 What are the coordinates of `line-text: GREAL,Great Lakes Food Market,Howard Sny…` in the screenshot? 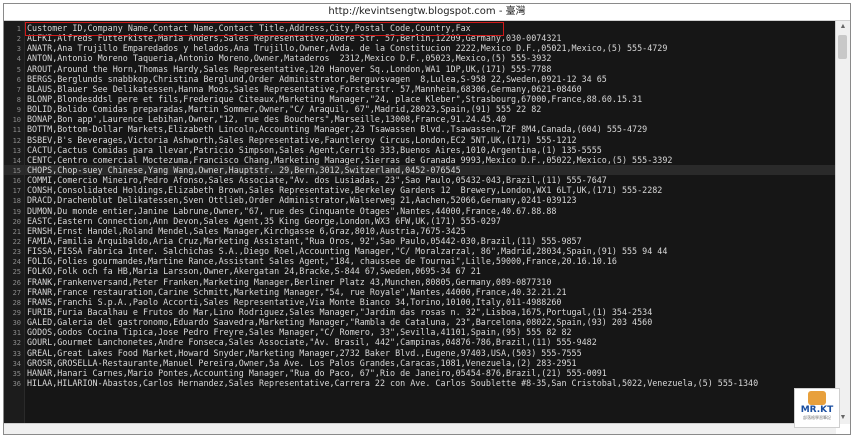 It's located at (304, 352).